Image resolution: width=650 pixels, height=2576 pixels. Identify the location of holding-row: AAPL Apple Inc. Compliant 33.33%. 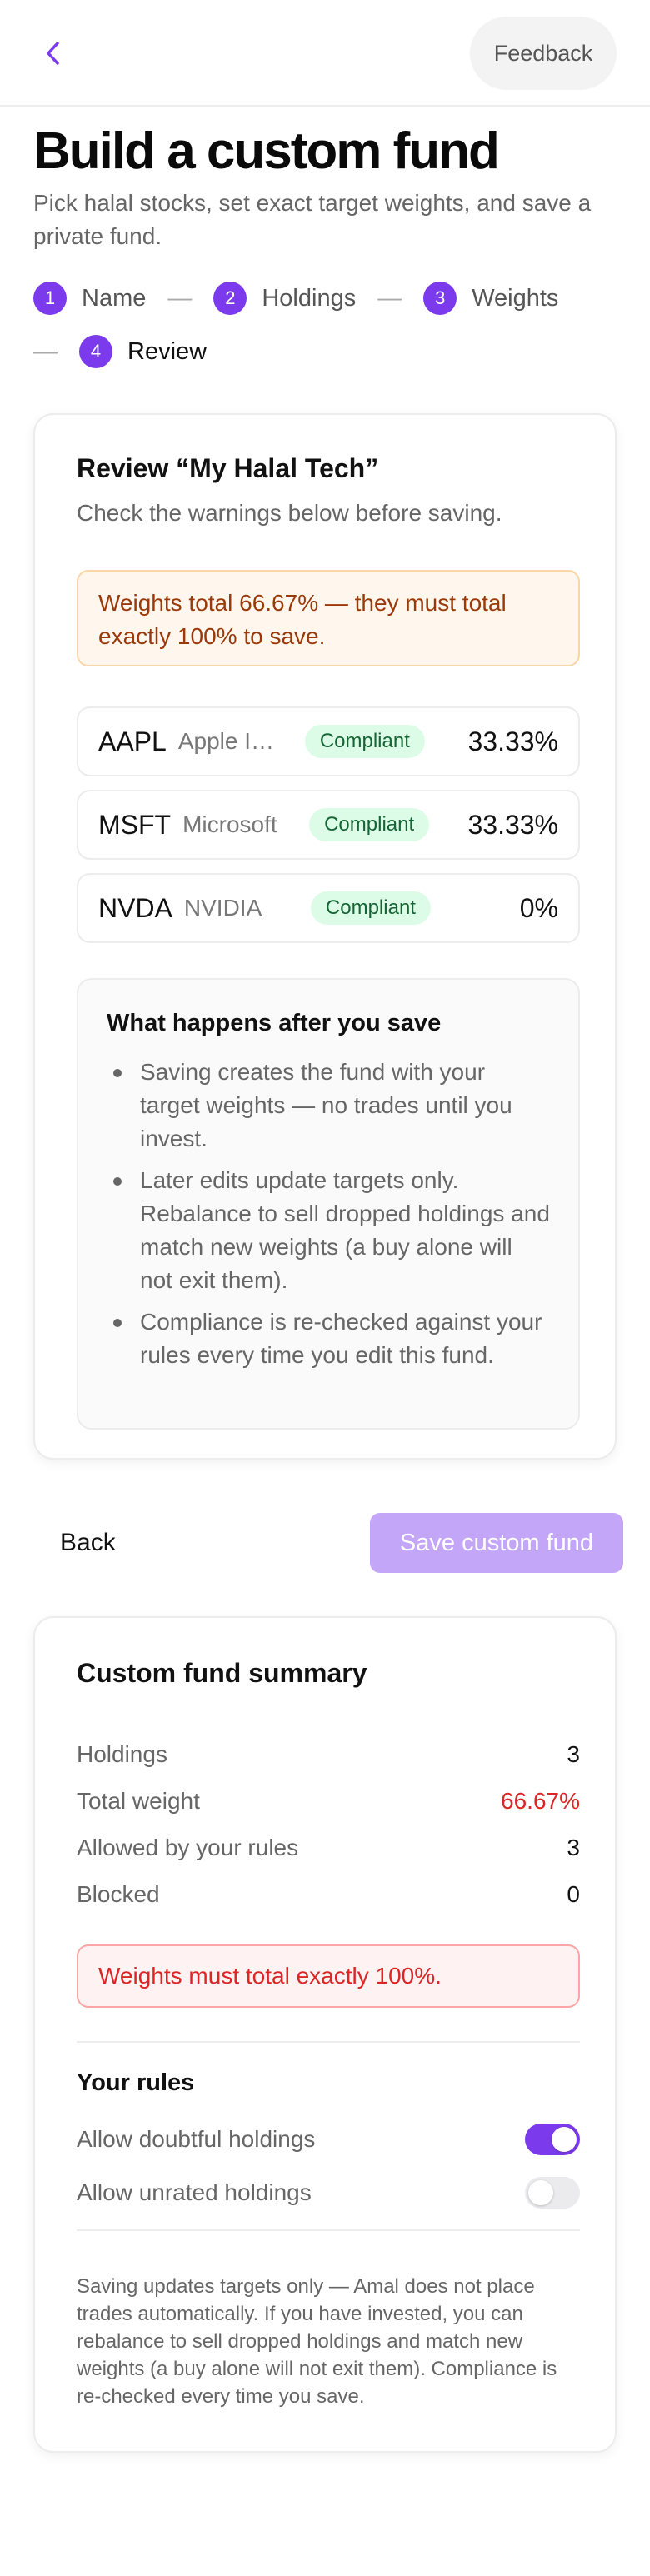
(328, 741).